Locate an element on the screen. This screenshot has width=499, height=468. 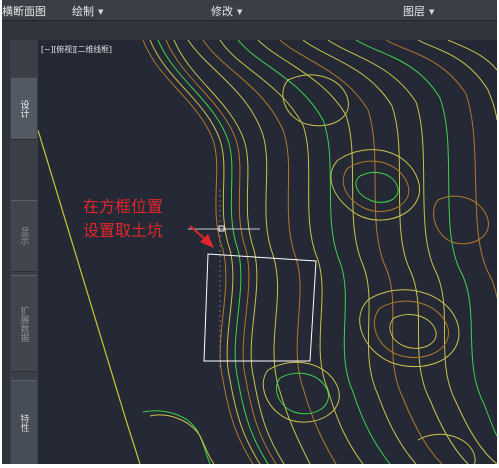
tab-display: 显示 is located at coordinates (24, 236).